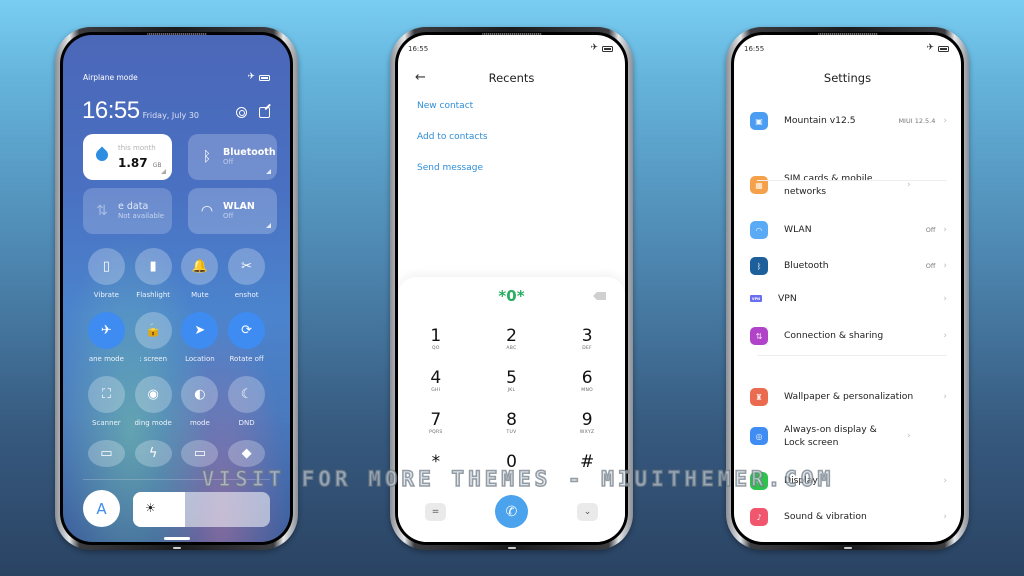 The image size is (1024, 576). Describe the element at coordinates (587, 420) in the screenshot. I see `key-digit: 9` at that location.